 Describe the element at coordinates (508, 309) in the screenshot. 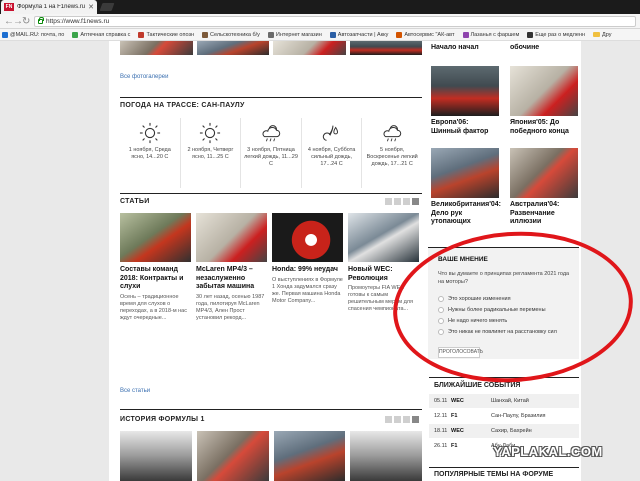

I see `poll-option: Нужны более радикальные перемены` at that location.